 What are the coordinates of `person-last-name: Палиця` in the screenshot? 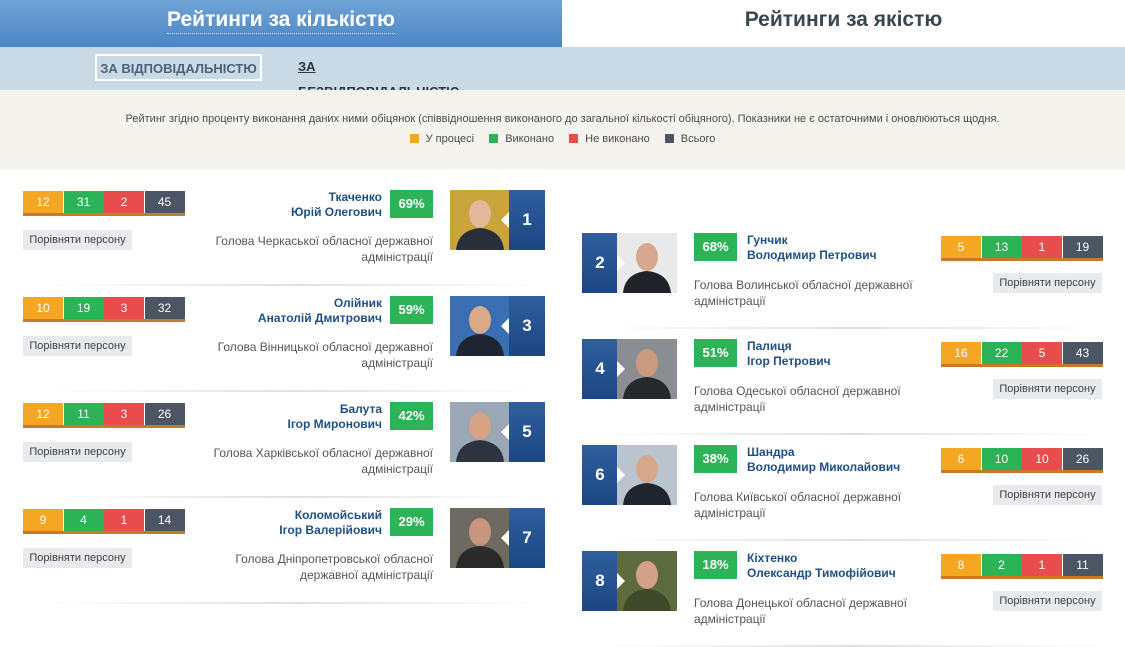 It's located at (789, 346).